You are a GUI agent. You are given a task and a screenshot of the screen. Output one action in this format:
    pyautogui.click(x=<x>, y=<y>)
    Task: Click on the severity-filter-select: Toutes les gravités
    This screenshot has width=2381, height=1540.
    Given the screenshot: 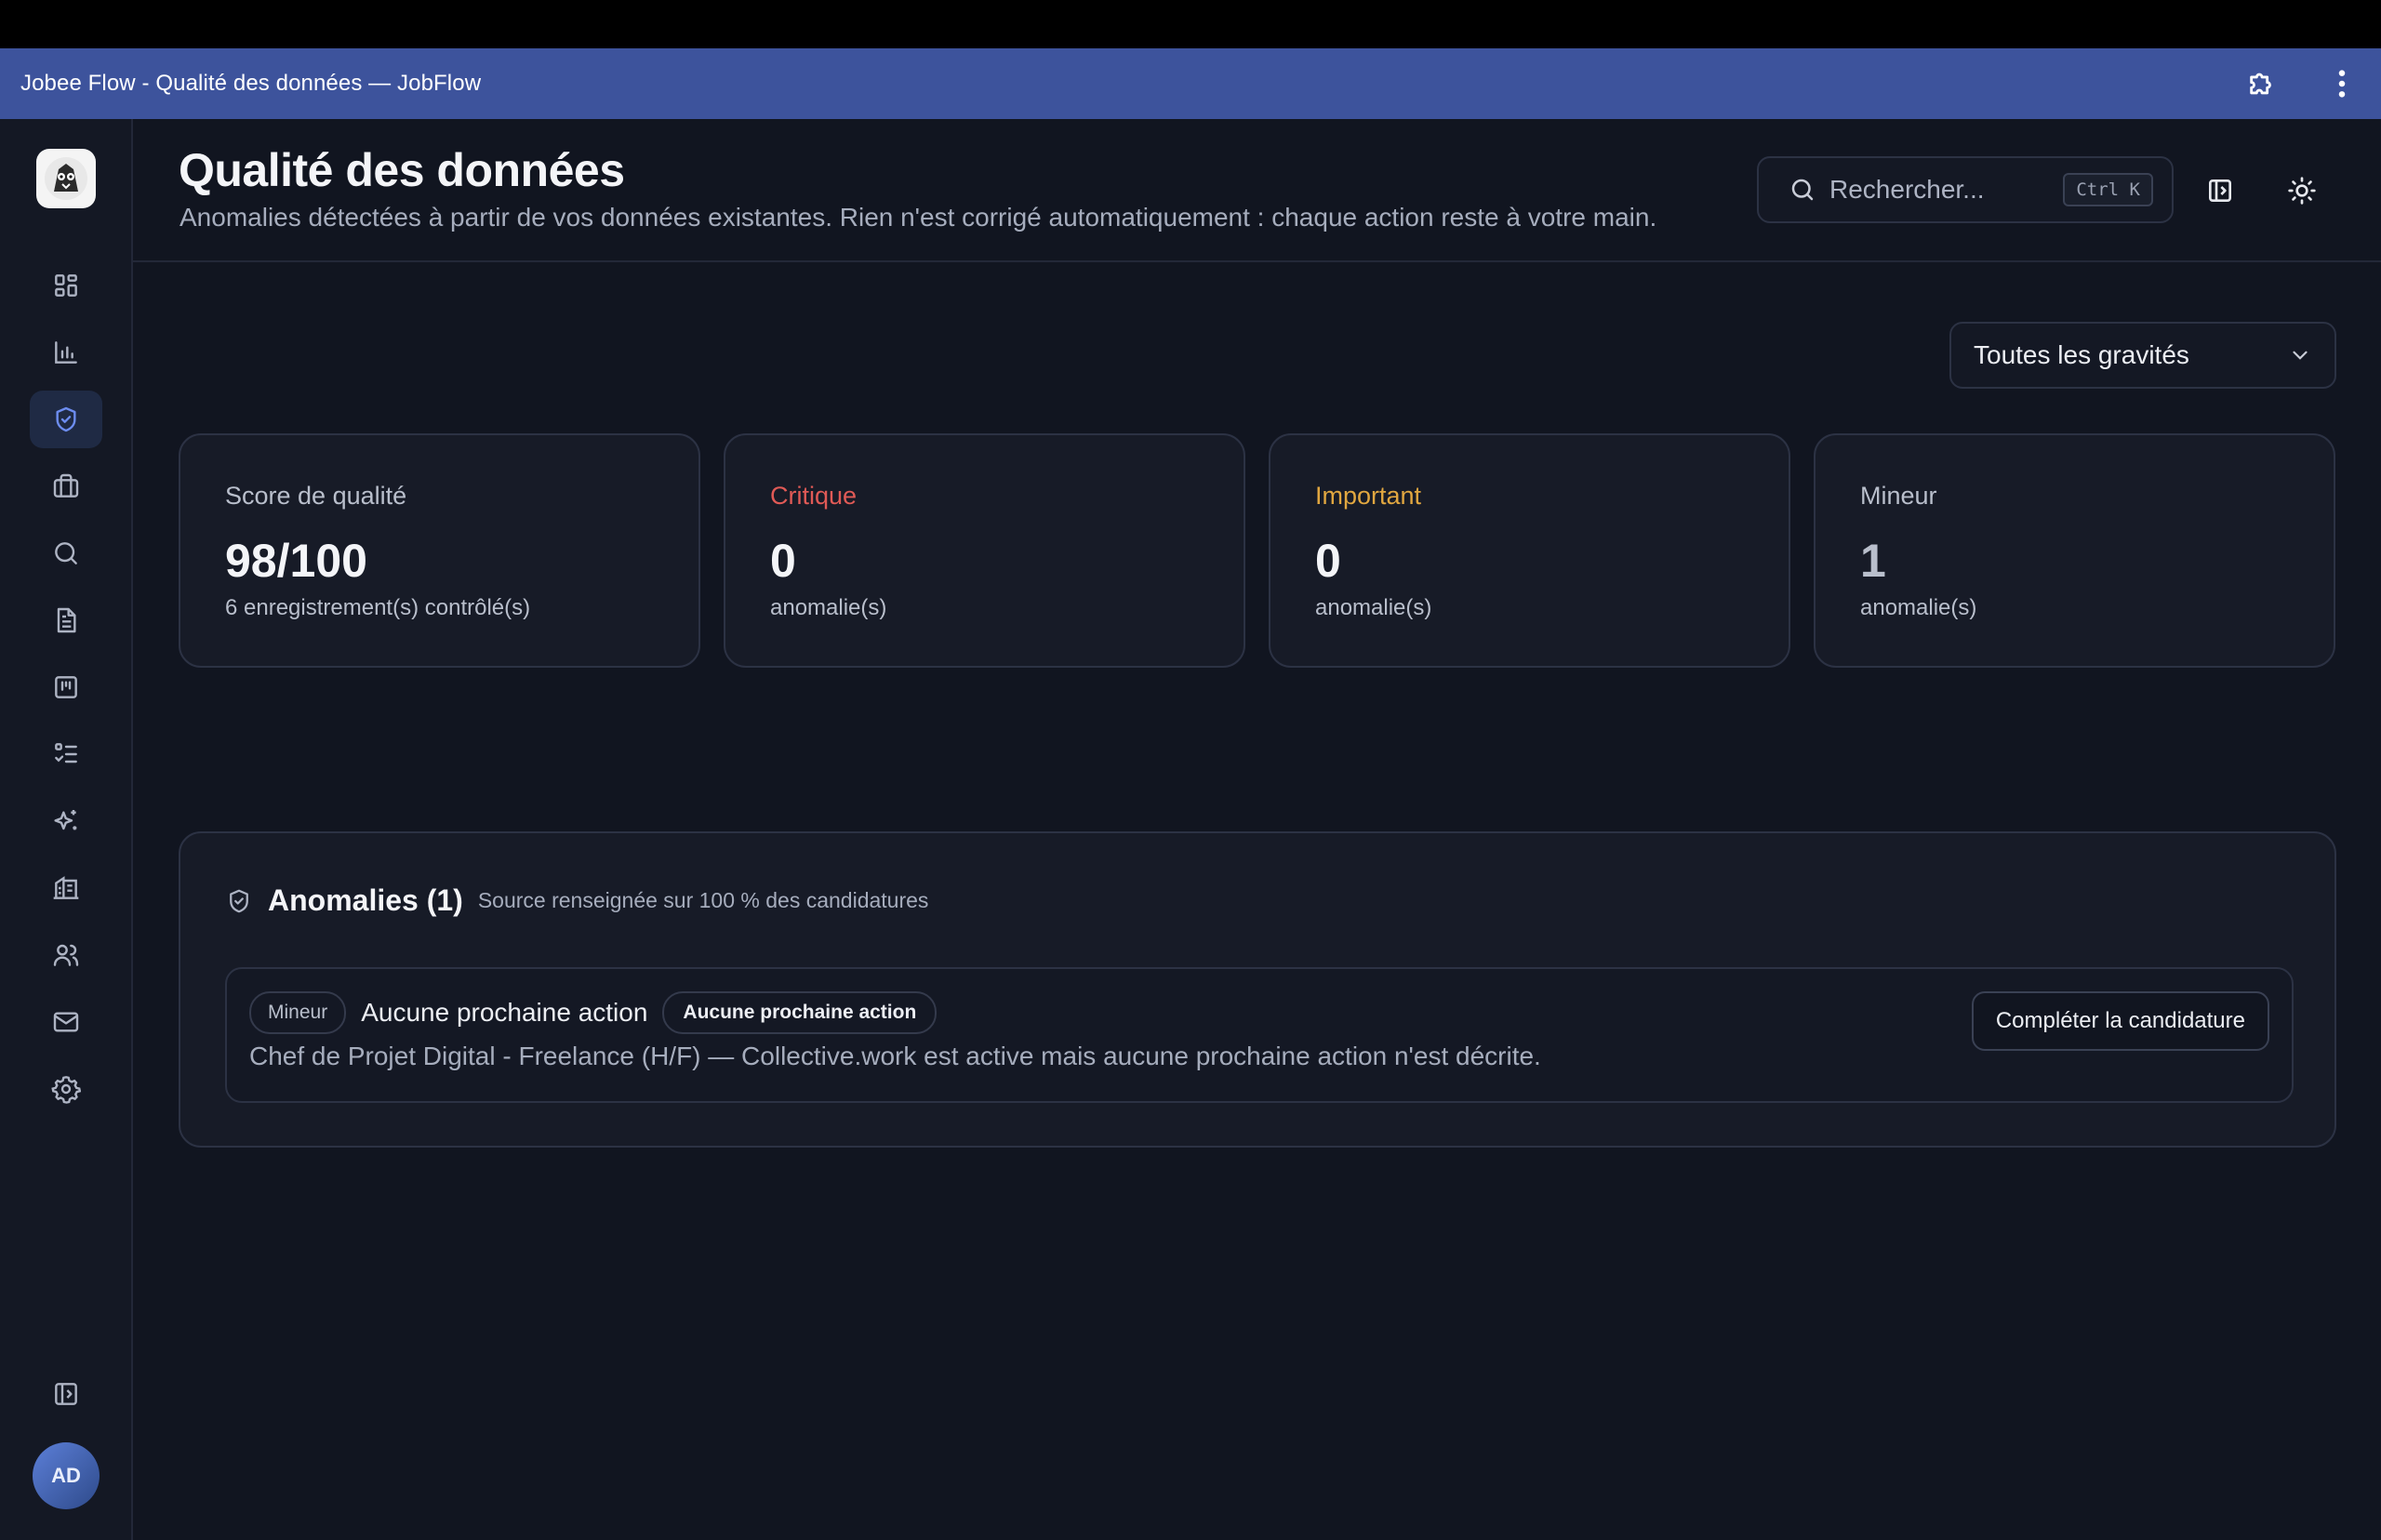 What is the action you would take?
    pyautogui.click(x=2143, y=355)
    